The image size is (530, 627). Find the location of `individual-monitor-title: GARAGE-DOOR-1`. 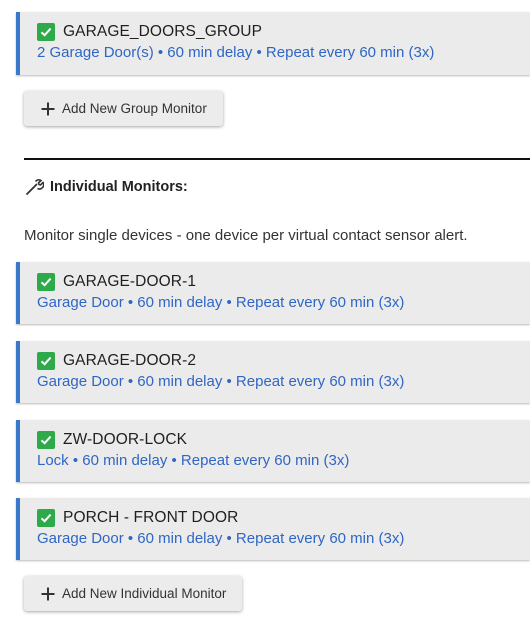

individual-monitor-title: GARAGE-DOOR-1 is located at coordinates (283, 282).